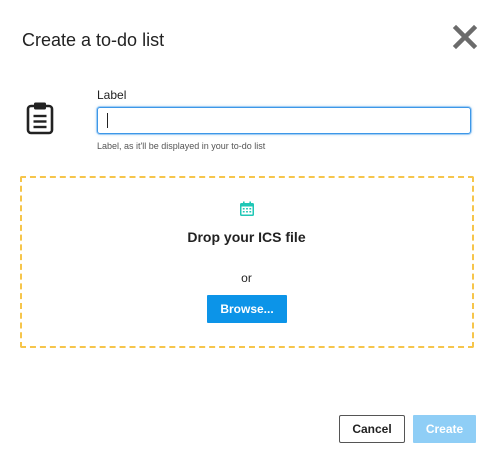 The width and height of the screenshot is (493, 459). What do you see at coordinates (246, 278) in the screenshot?
I see `dropzone-or-text: or` at bounding box center [246, 278].